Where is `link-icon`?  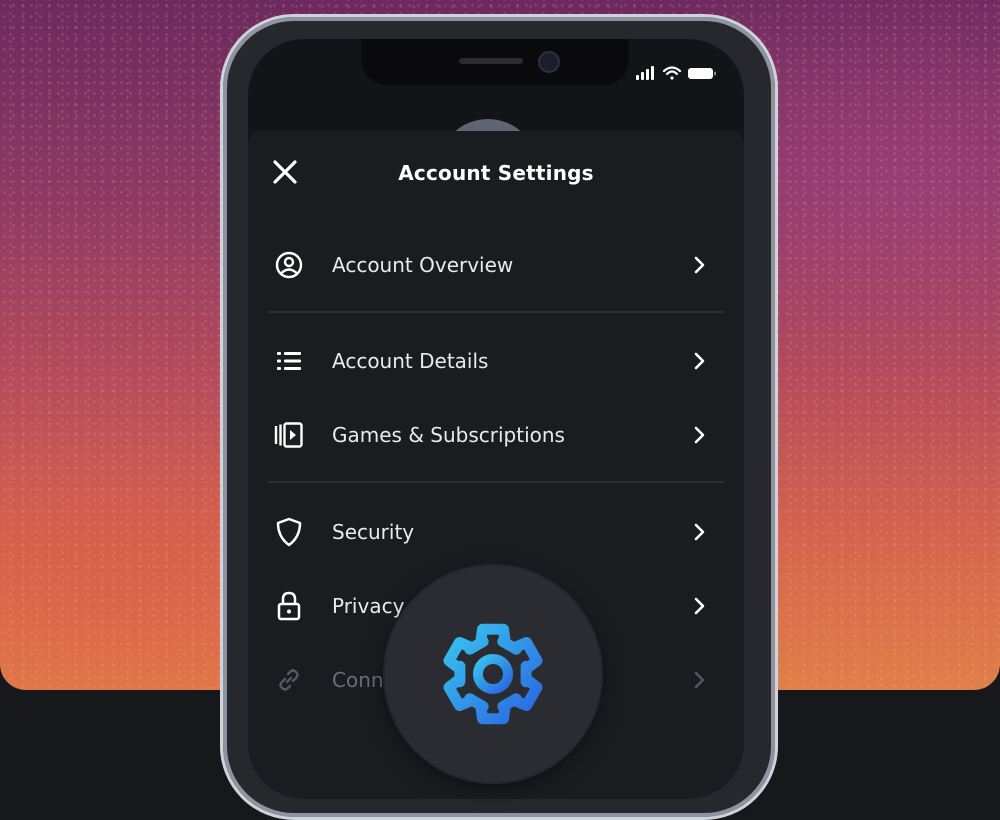 link-icon is located at coordinates (289, 680).